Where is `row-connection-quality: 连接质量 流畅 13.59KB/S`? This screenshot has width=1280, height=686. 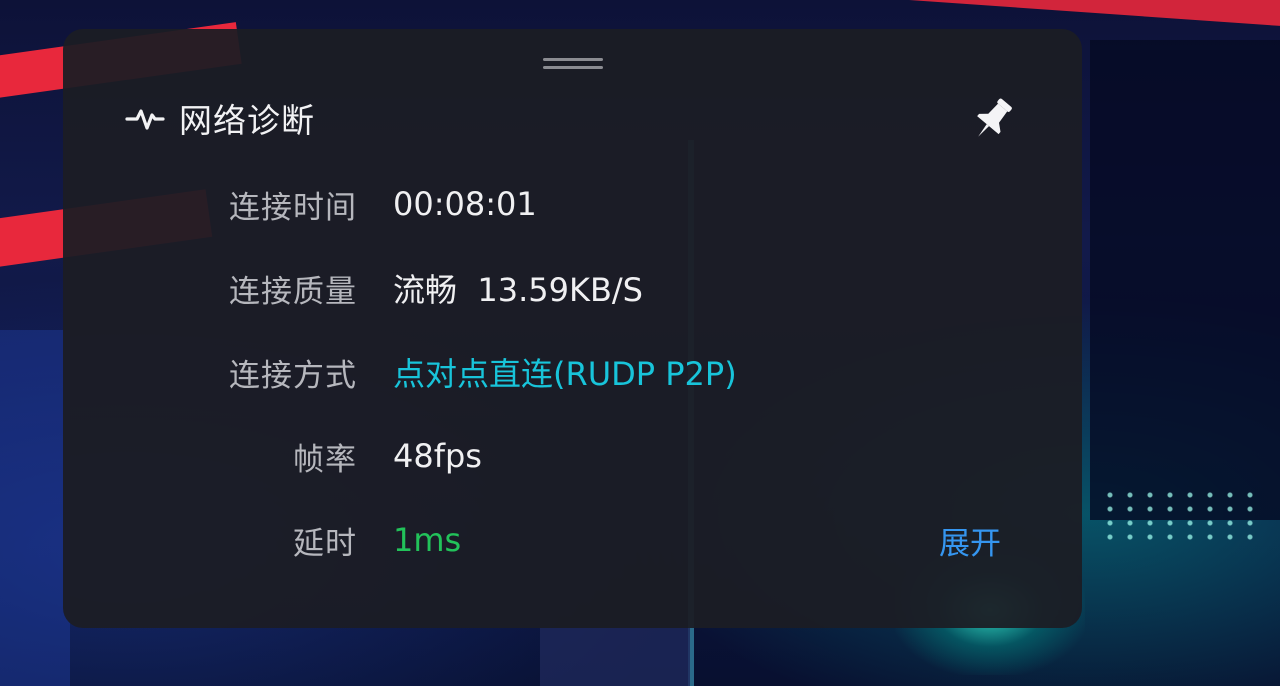 row-connection-quality: 连接质量 流畅 13.59KB/S is located at coordinates (572, 288).